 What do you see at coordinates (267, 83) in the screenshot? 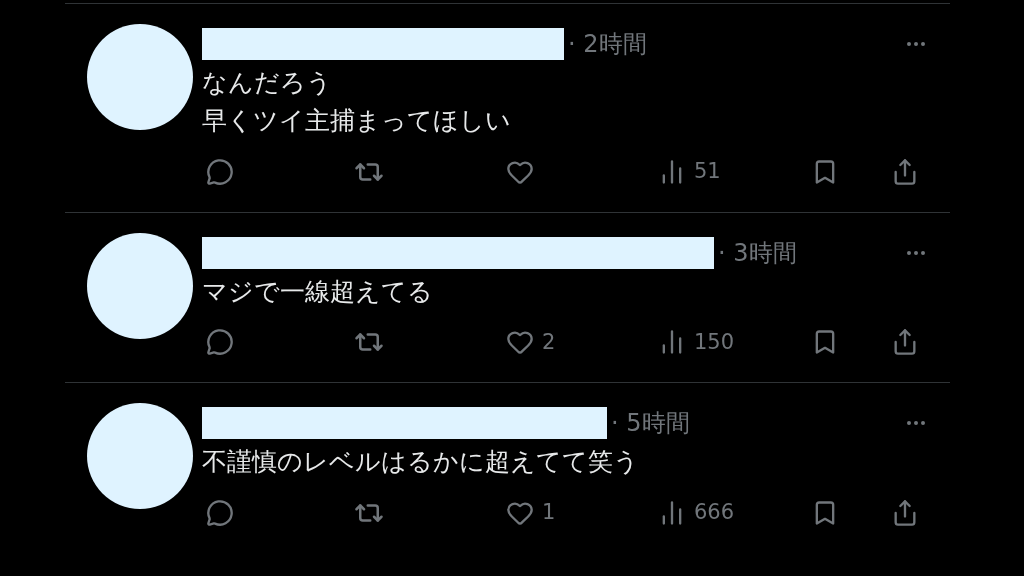
I see `post-text: なんだろう` at bounding box center [267, 83].